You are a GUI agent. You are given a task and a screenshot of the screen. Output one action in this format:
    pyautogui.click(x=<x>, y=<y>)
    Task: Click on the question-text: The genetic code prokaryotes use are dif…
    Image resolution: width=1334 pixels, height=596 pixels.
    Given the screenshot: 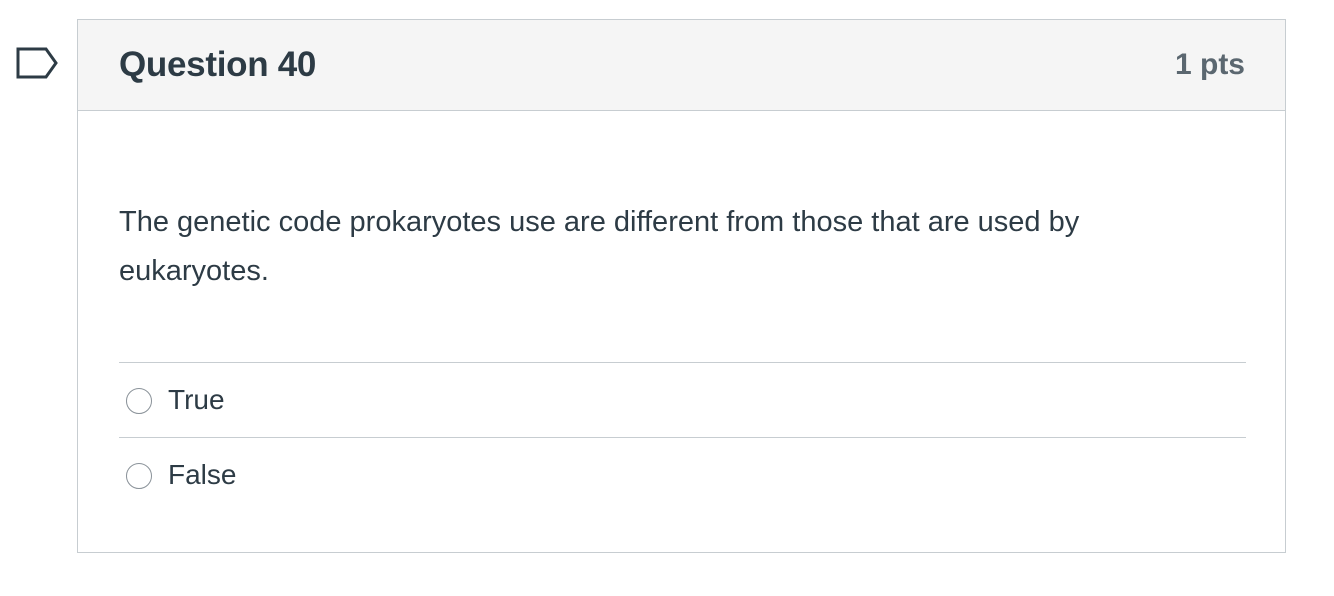 What is the action you would take?
    pyautogui.click(x=599, y=246)
    